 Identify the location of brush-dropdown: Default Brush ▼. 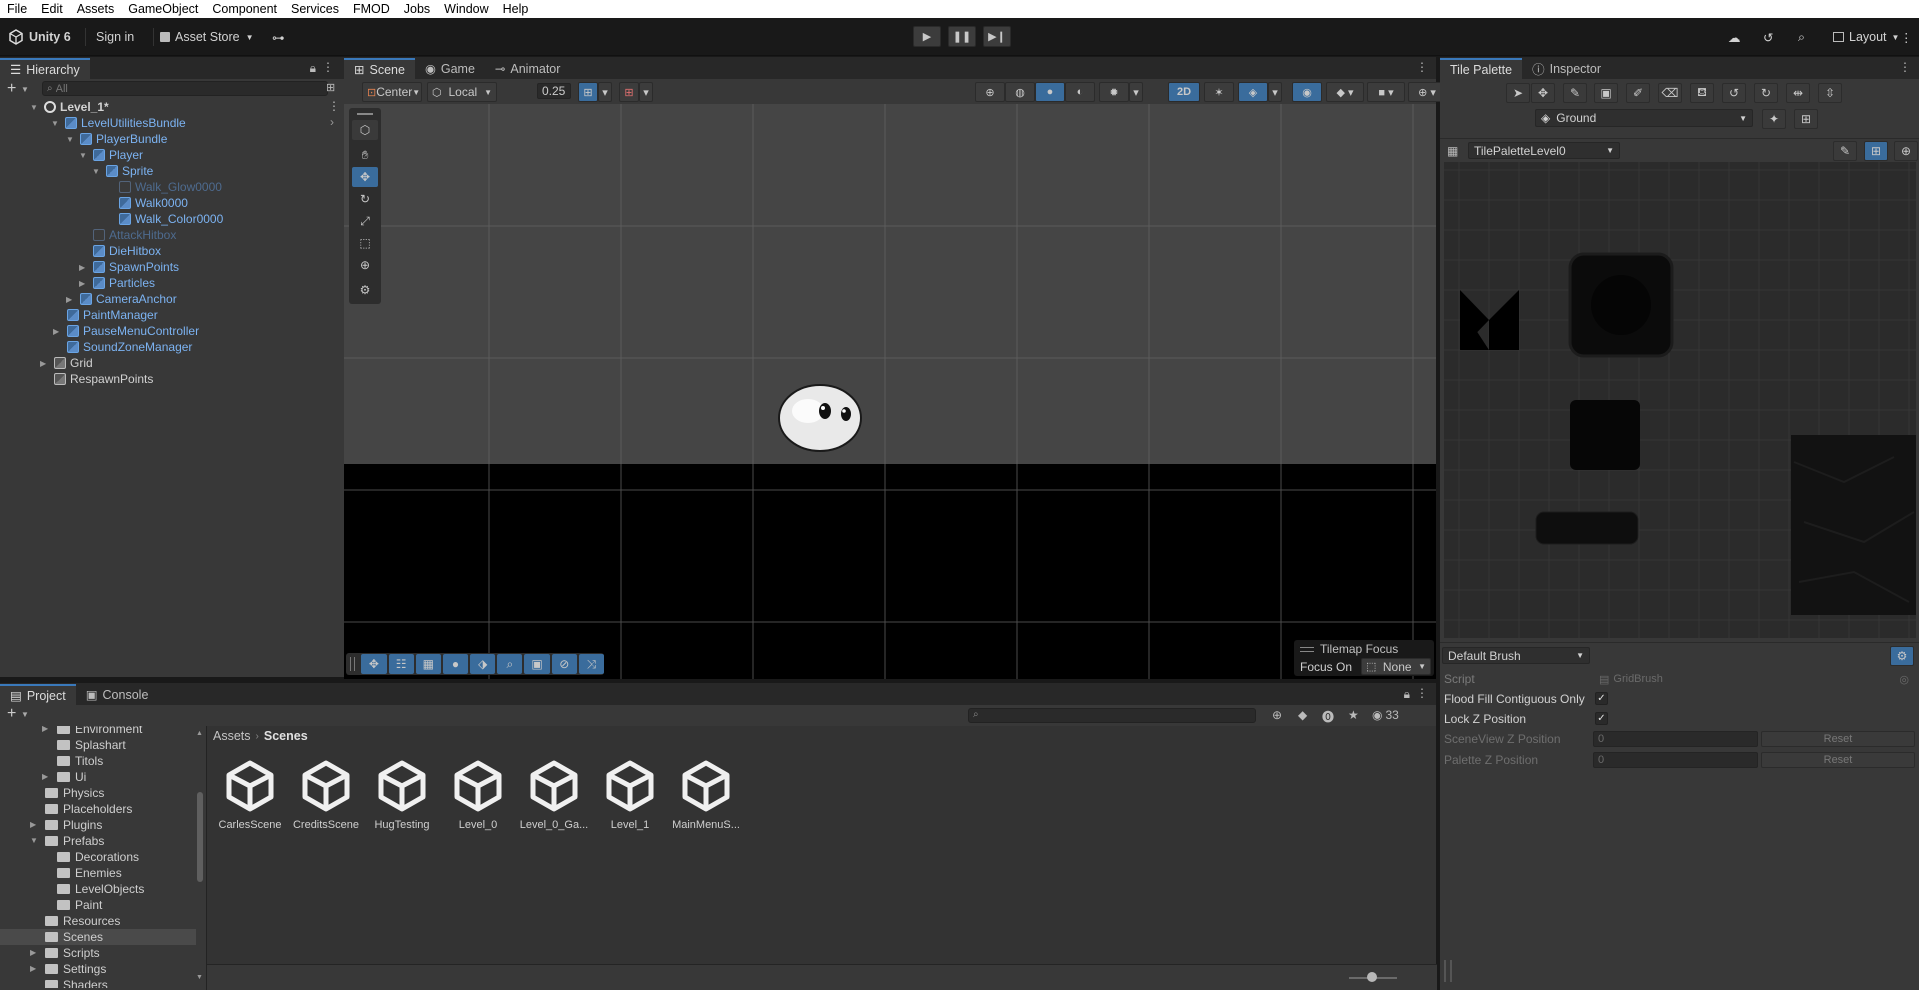
(1516, 655).